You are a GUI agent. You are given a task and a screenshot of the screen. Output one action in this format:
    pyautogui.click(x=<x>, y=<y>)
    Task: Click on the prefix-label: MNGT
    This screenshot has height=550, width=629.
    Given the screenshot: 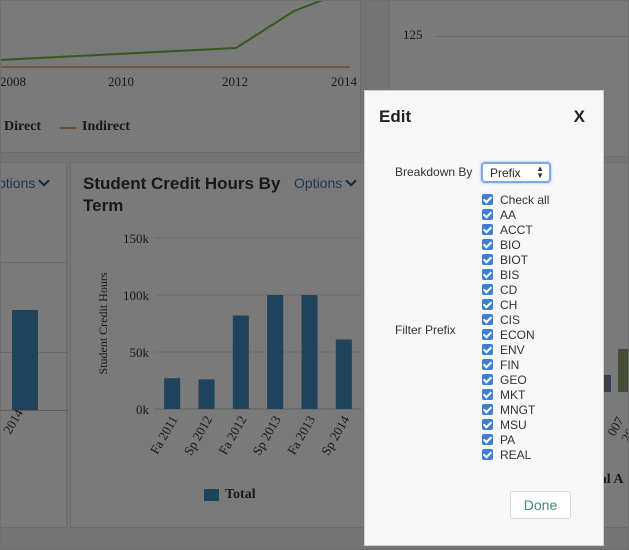 What is the action you would take?
    pyautogui.click(x=518, y=409)
    